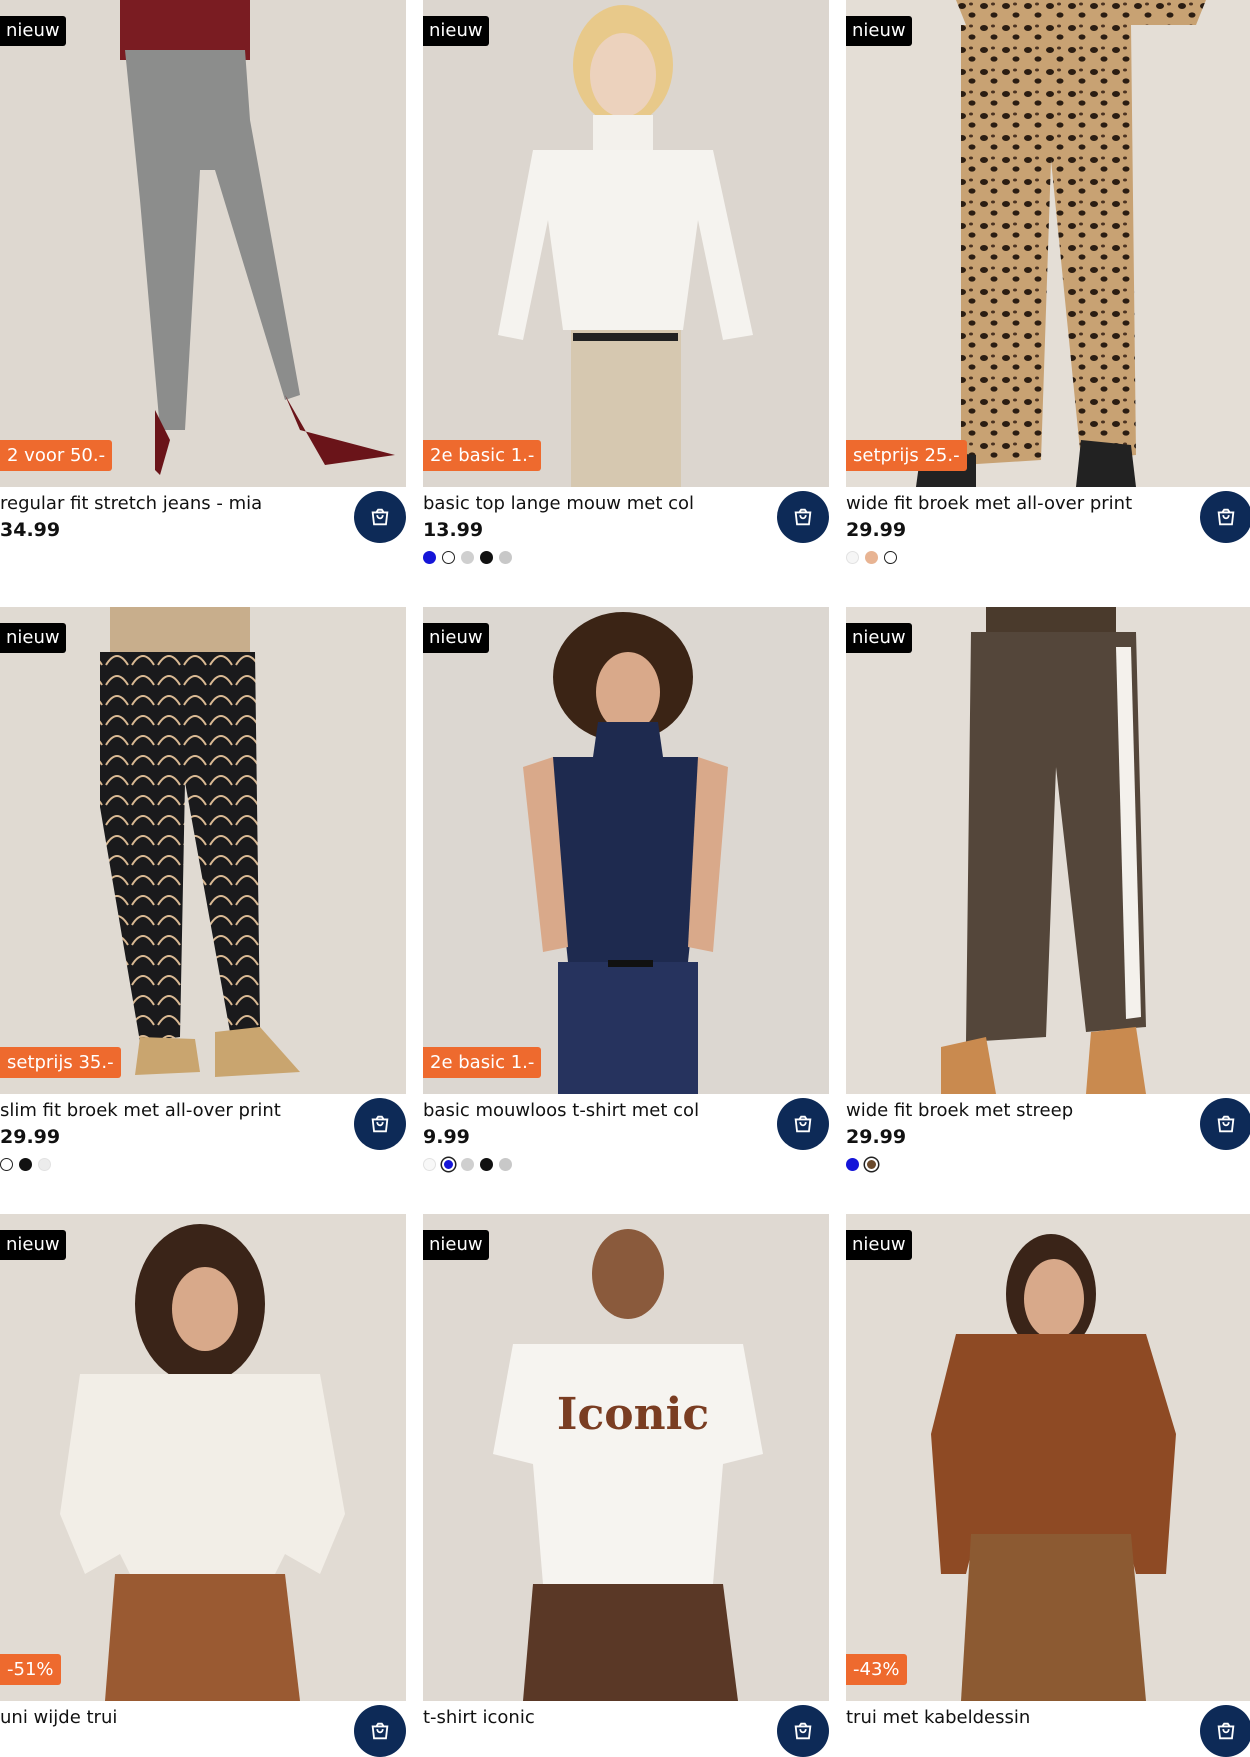 This screenshot has height=1757, width=1250. Describe the element at coordinates (30, 1669) in the screenshot. I see `promo-badge: -51%` at that location.